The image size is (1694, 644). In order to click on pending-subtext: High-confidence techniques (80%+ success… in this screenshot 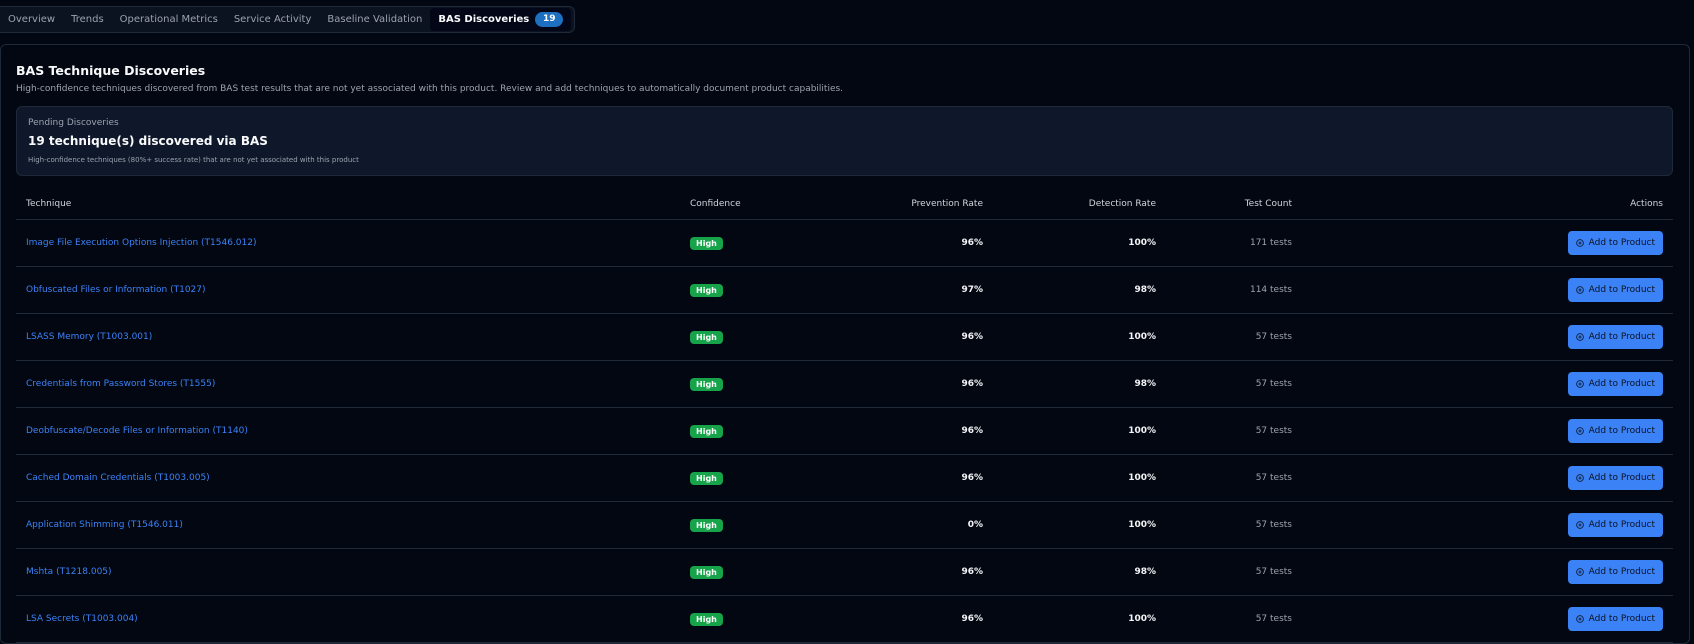, I will do `click(193, 160)`.